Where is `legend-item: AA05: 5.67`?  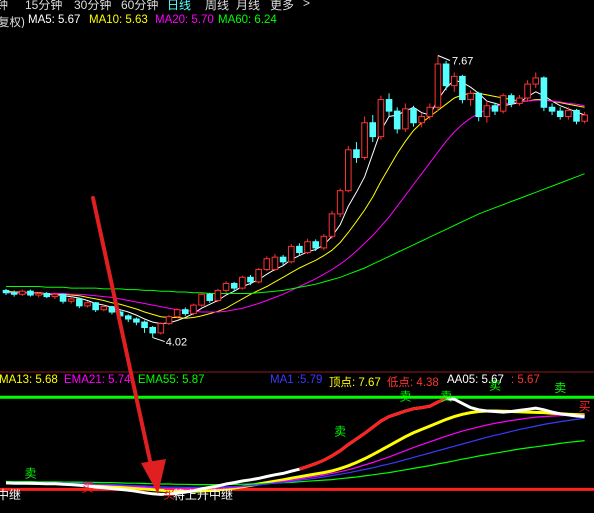 legend-item: AA05: 5.67 is located at coordinates (475, 380).